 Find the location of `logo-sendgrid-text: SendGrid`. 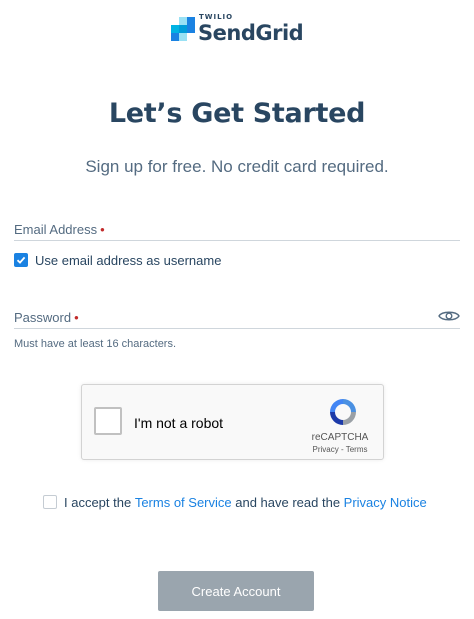

logo-sendgrid-text: SendGrid is located at coordinates (251, 33).